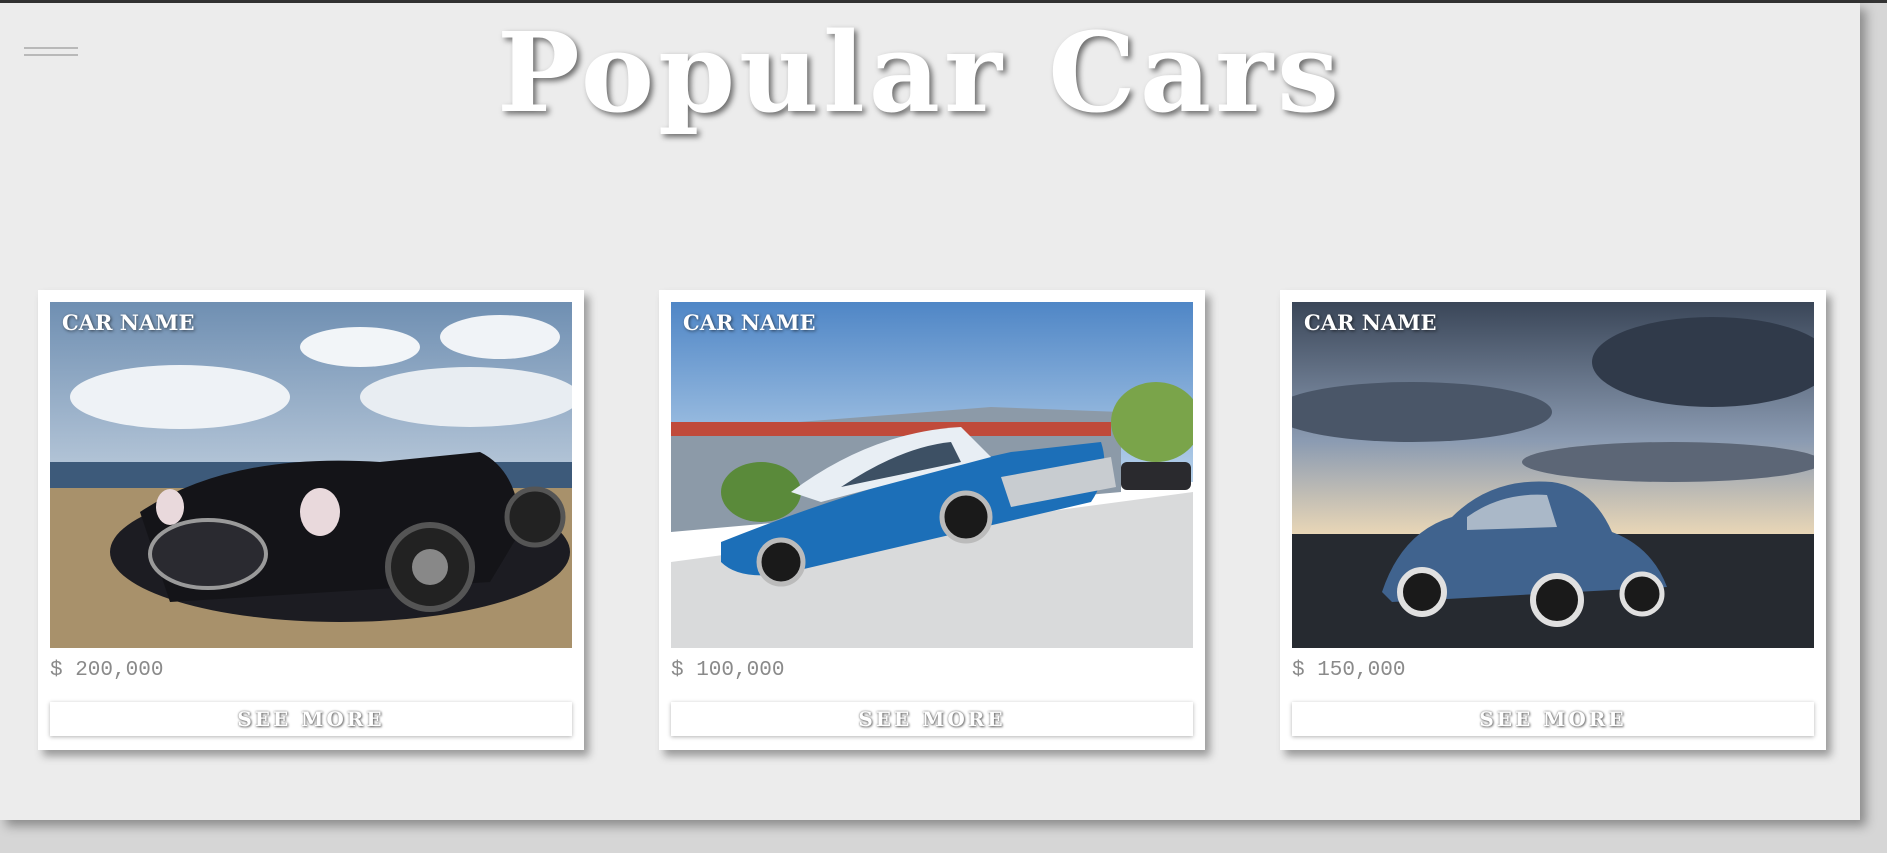 The height and width of the screenshot is (853, 1887). I want to click on roadster-photo, so click(311, 475).